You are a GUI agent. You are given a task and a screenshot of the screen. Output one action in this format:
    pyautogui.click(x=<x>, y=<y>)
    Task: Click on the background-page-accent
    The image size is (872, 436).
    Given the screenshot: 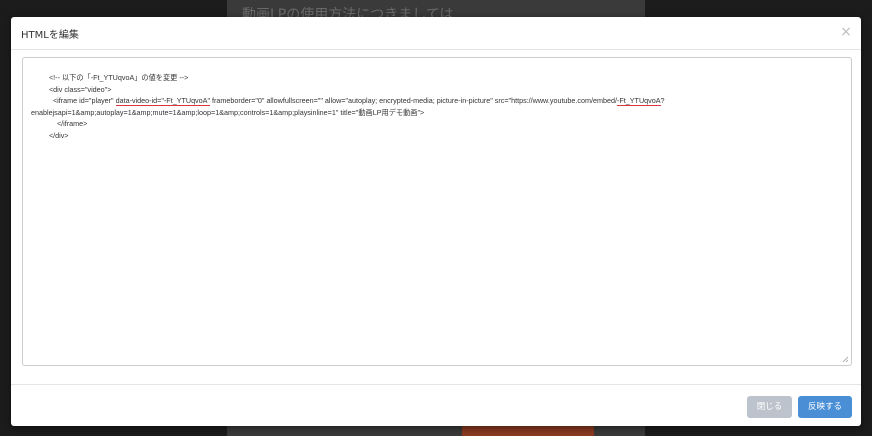 What is the action you would take?
    pyautogui.click(x=528, y=431)
    